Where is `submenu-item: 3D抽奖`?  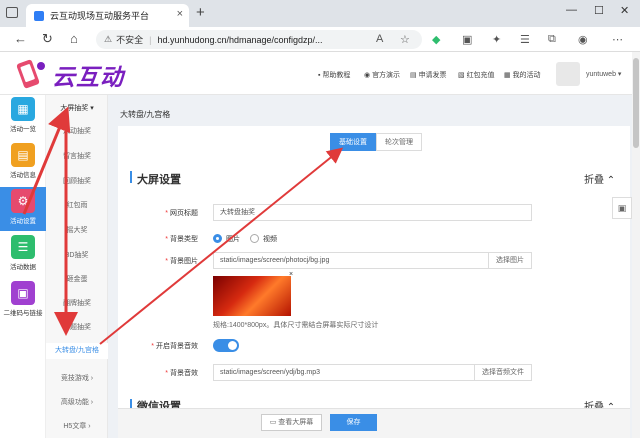 submenu-item: 3D抽奖 is located at coordinates (77, 255).